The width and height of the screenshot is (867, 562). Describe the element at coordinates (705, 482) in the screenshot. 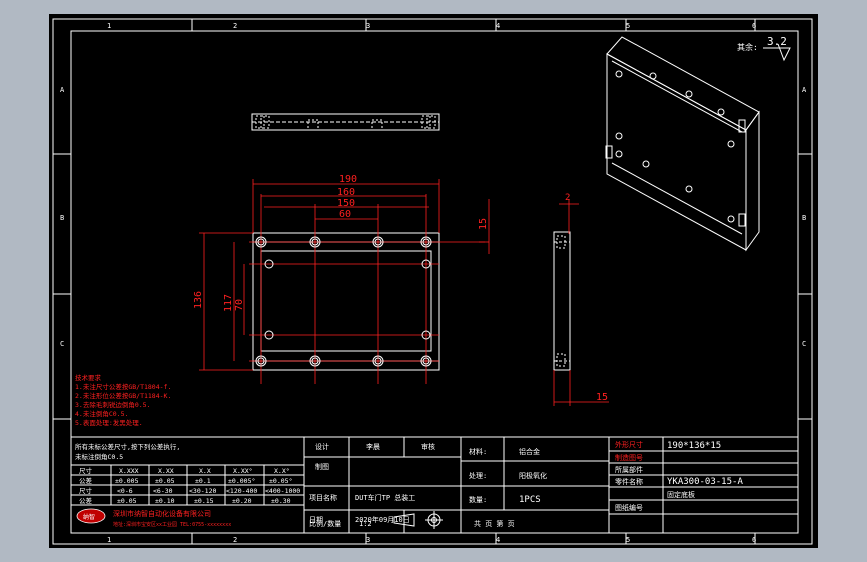

I see `part-no-value: YKA300-03-15-A` at that location.